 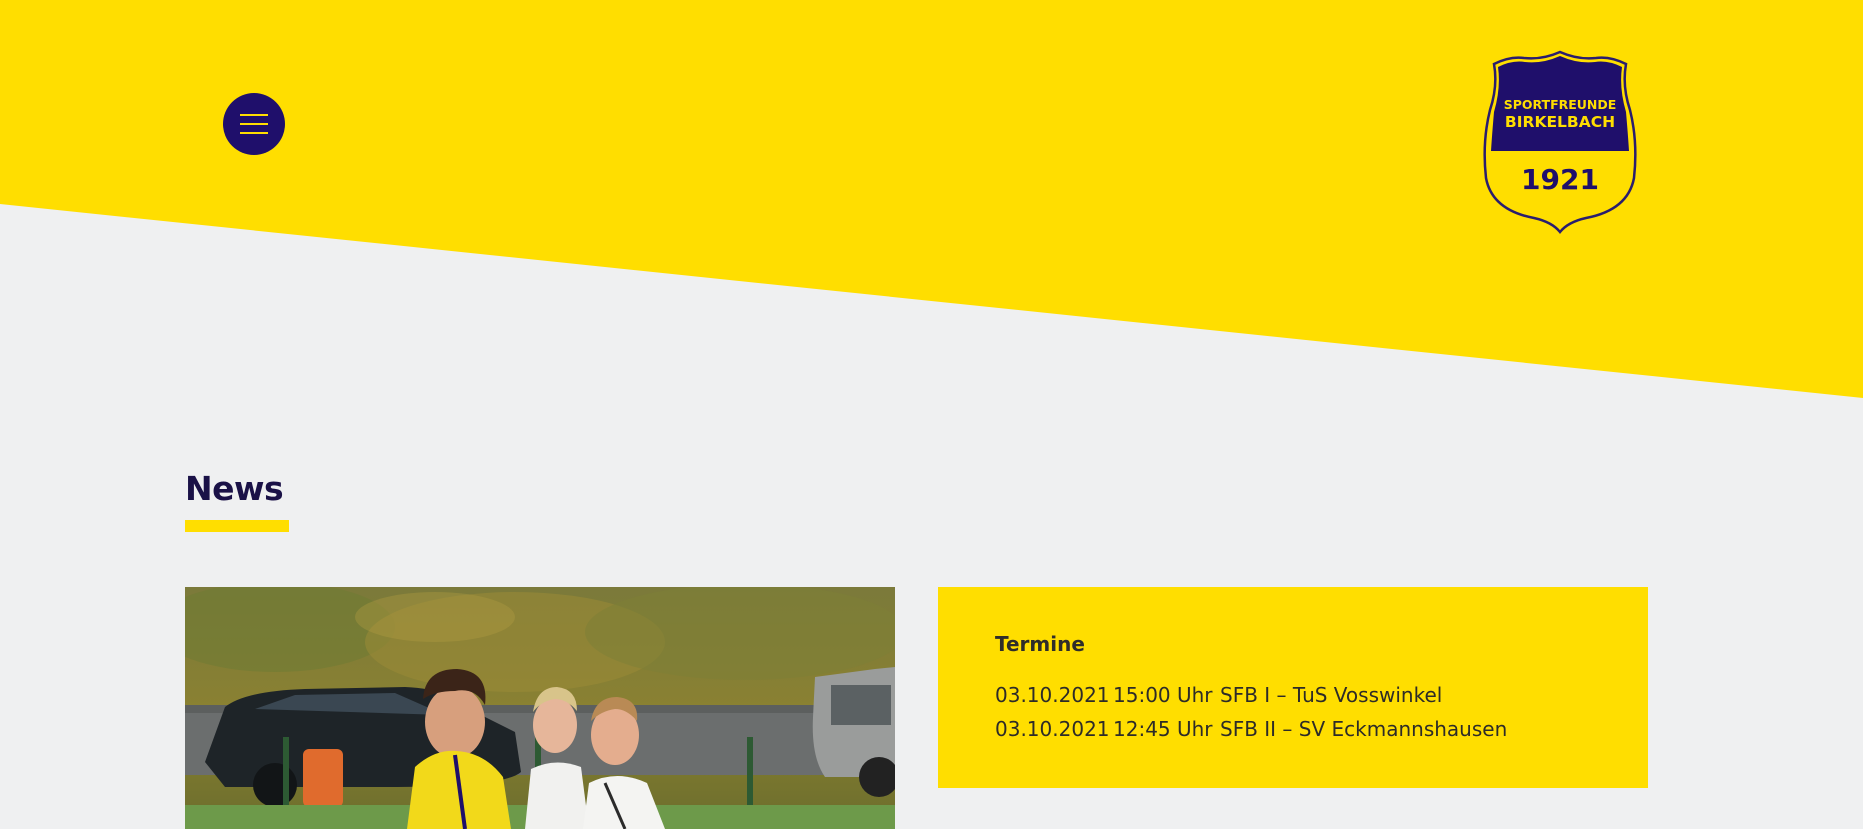 I want to click on club-logo: SPORTFREUNDE BIRKELBACH 1921, so click(x=1560, y=143).